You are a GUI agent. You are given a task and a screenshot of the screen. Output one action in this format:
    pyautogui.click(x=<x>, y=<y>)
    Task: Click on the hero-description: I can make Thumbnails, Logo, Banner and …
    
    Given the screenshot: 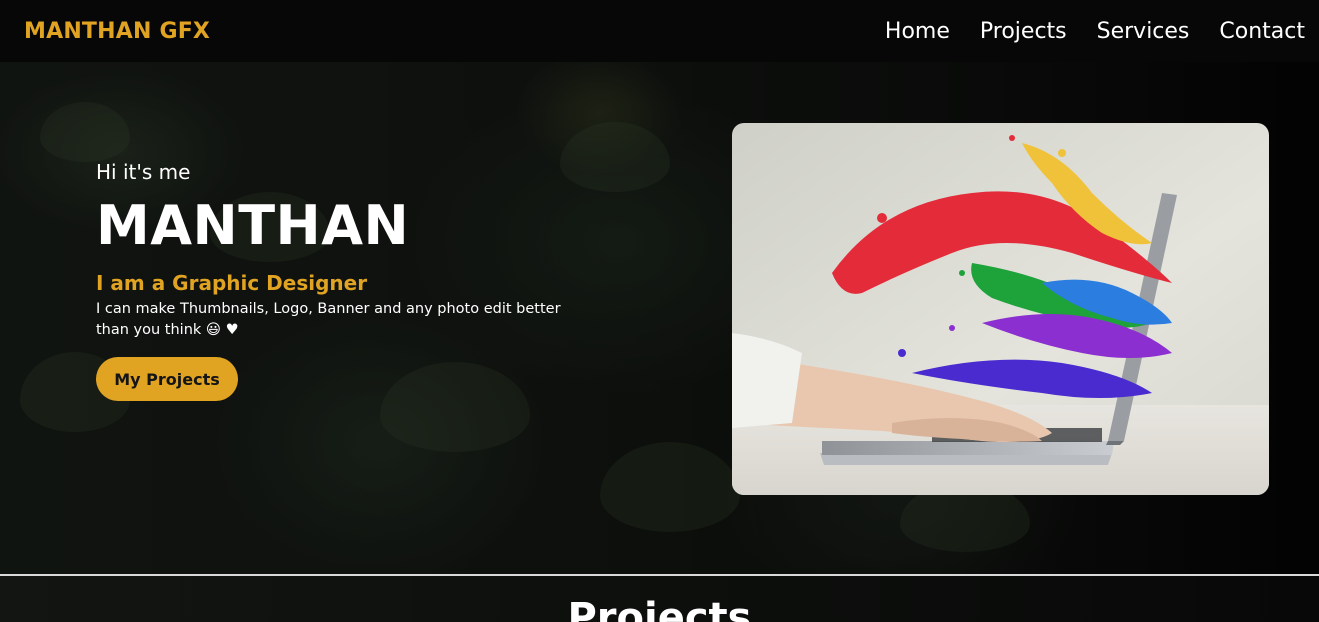 What is the action you would take?
    pyautogui.click(x=328, y=319)
    